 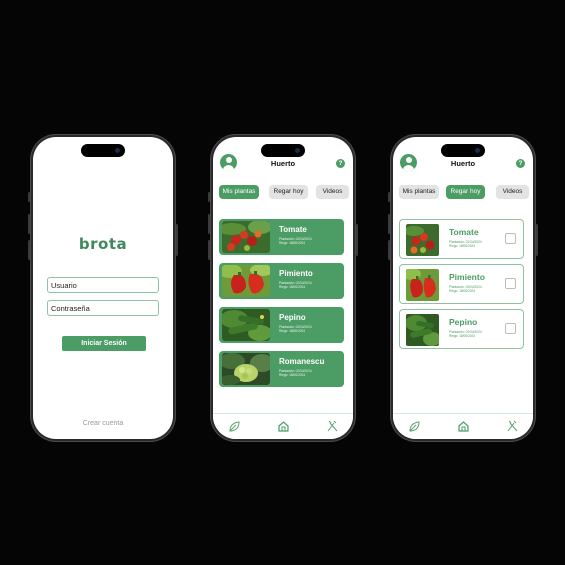 What do you see at coordinates (103, 285) in the screenshot?
I see `username-field: Usuario` at bounding box center [103, 285].